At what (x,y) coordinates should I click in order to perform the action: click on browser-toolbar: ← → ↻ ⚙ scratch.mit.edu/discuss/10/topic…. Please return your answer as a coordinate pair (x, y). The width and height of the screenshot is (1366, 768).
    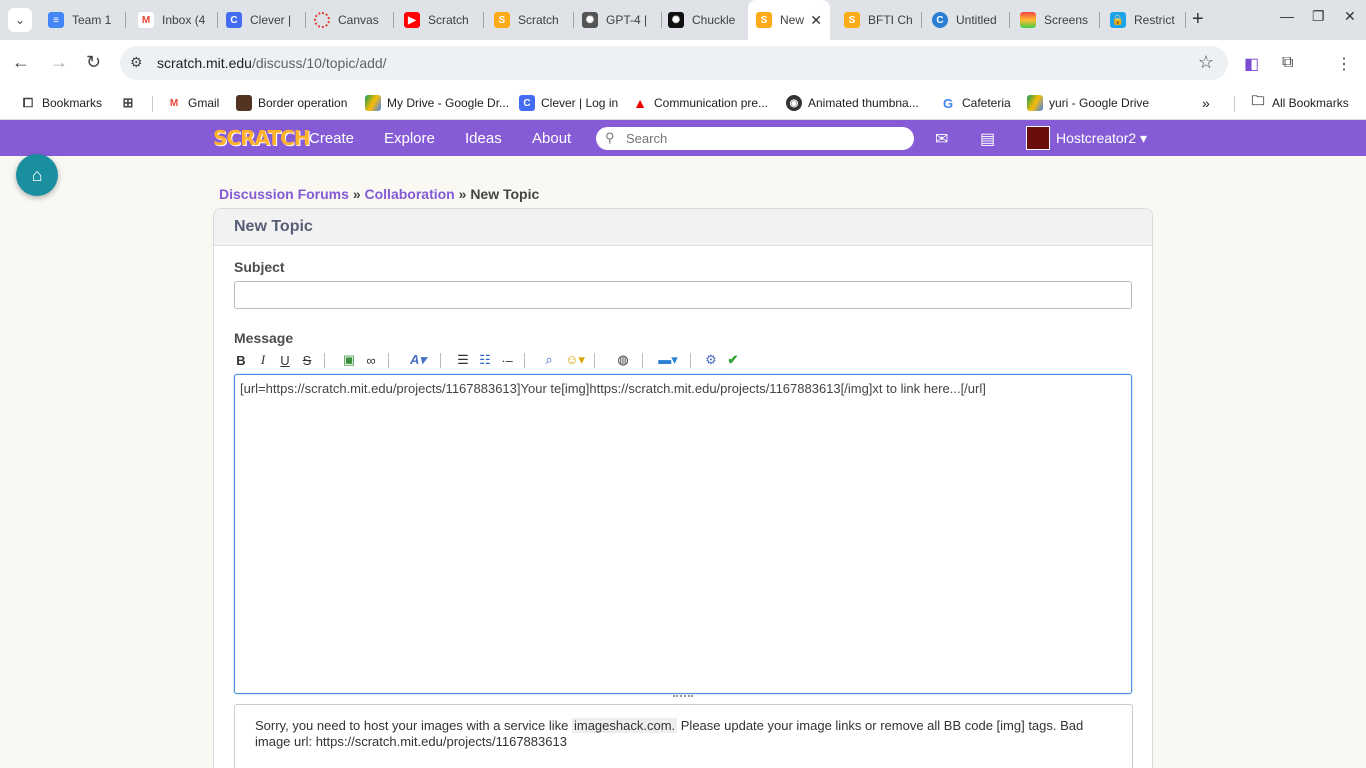
    Looking at the image, I should click on (683, 63).